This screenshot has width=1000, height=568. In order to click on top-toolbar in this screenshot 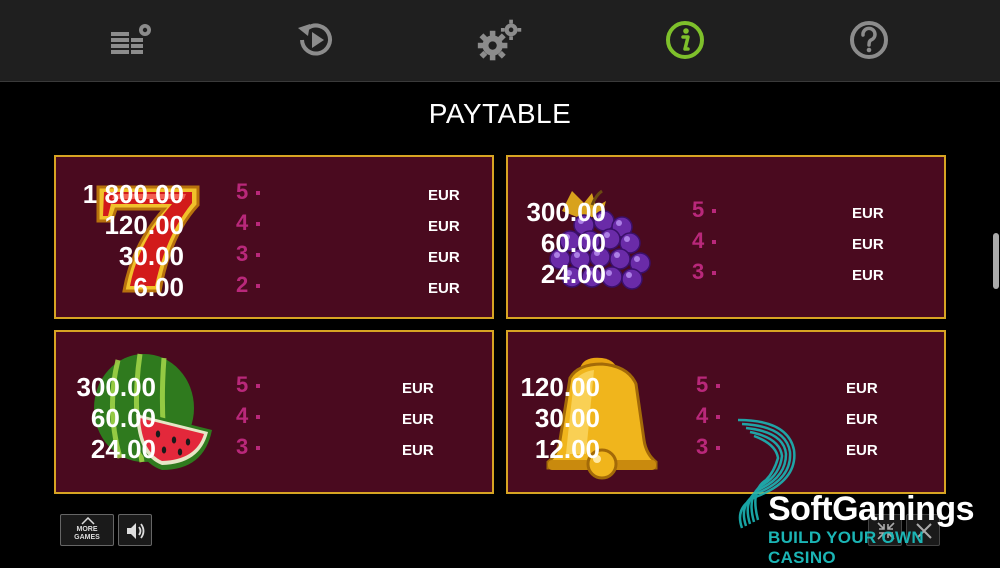, I will do `click(500, 41)`.